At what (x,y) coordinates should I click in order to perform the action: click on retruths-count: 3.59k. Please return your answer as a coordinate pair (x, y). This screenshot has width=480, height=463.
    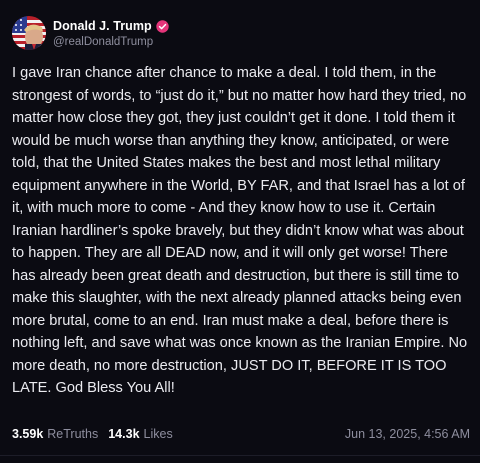
    Looking at the image, I should click on (27, 434).